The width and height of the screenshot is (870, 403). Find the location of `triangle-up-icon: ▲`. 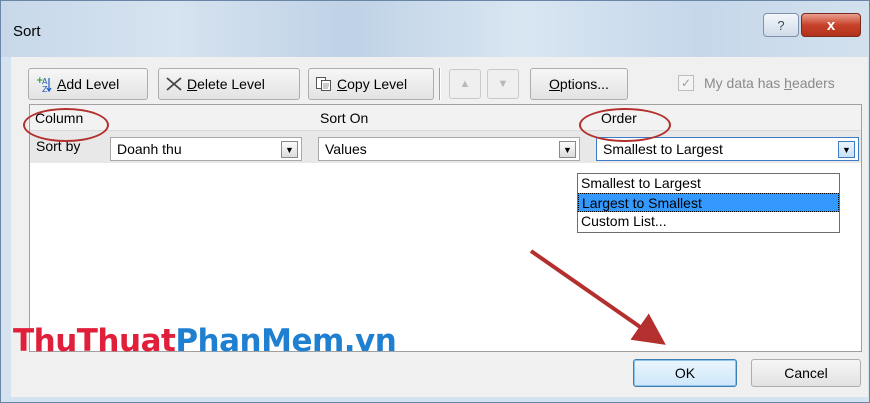

triangle-up-icon: ▲ is located at coordinates (465, 84).